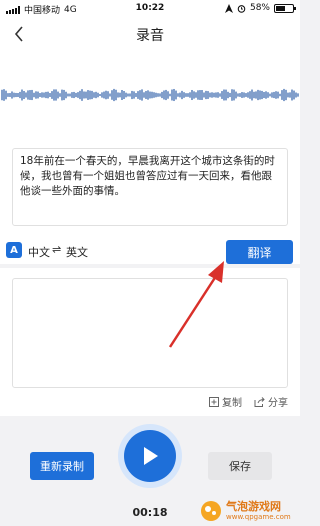 The height and width of the screenshot is (526, 320). I want to click on status-right: 58%, so click(260, 8).